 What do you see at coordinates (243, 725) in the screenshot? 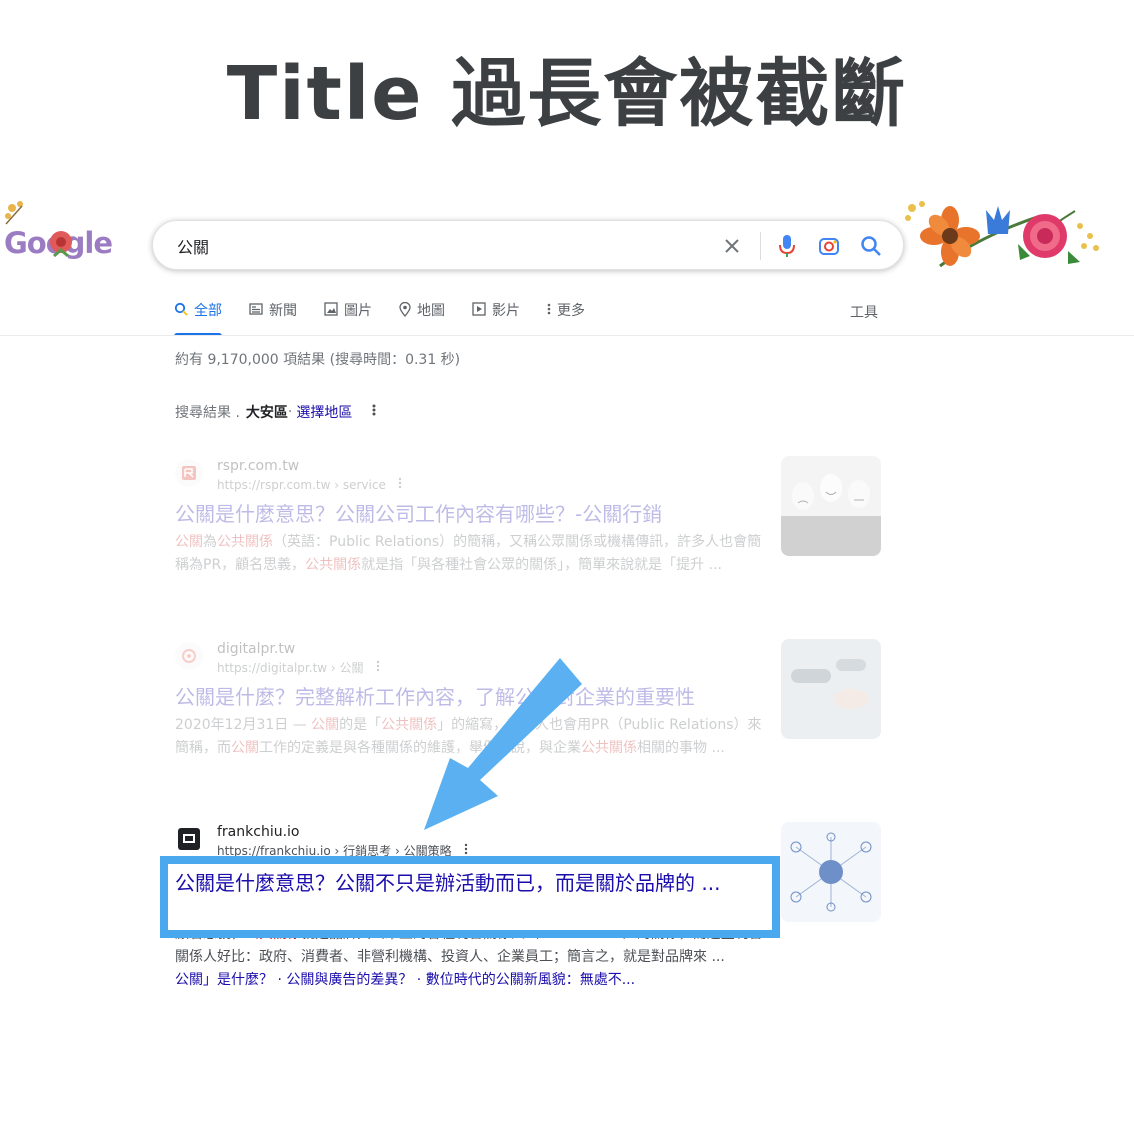
I see `snippet-text: 2020年12月31日 —` at bounding box center [243, 725].